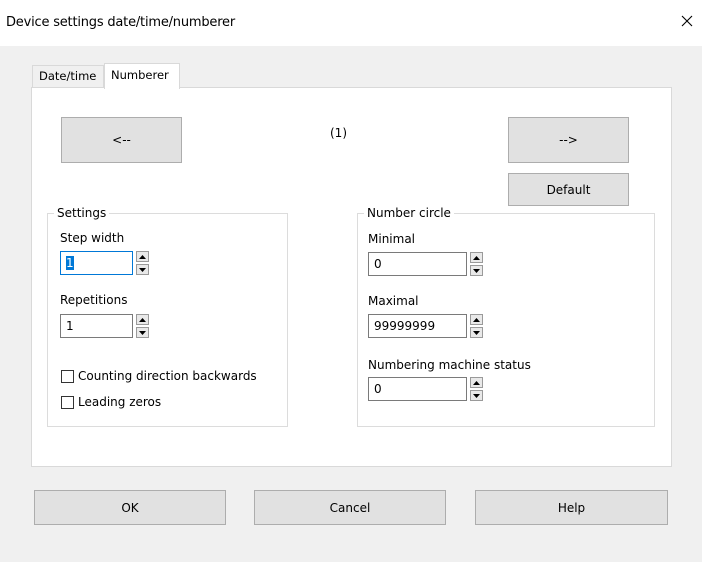 Image resolution: width=702 pixels, height=562 pixels. I want to click on repetitions-stepper: 1, so click(104, 326).